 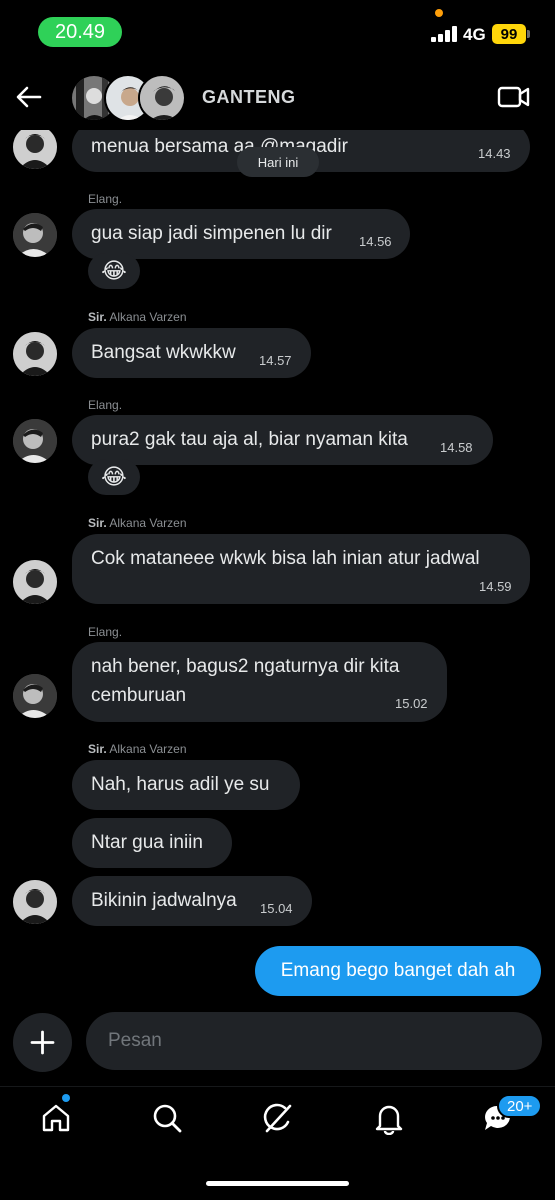 What do you see at coordinates (211, 233) in the screenshot?
I see `message-text: gua siap jadi simpenen lu dir` at bounding box center [211, 233].